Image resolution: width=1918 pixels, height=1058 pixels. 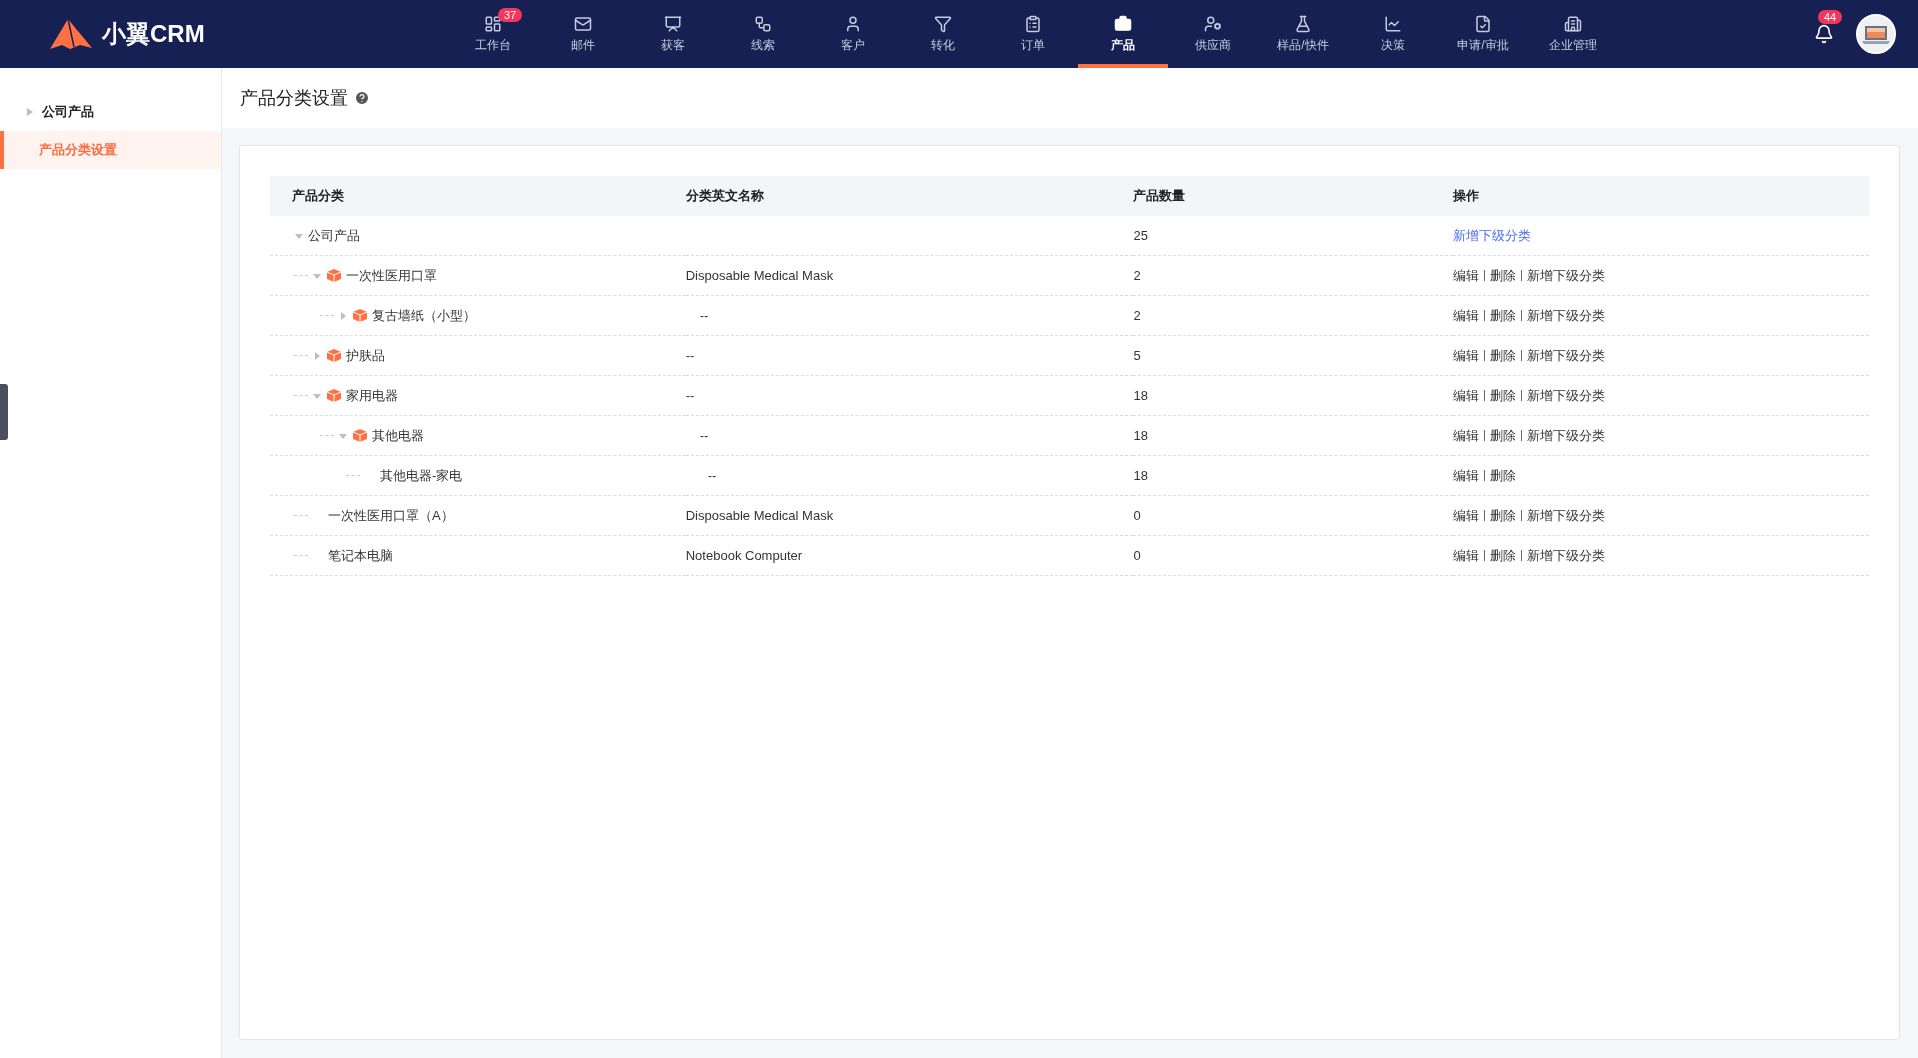 What do you see at coordinates (1137, 355) in the screenshot?
I see `product-count: 5` at bounding box center [1137, 355].